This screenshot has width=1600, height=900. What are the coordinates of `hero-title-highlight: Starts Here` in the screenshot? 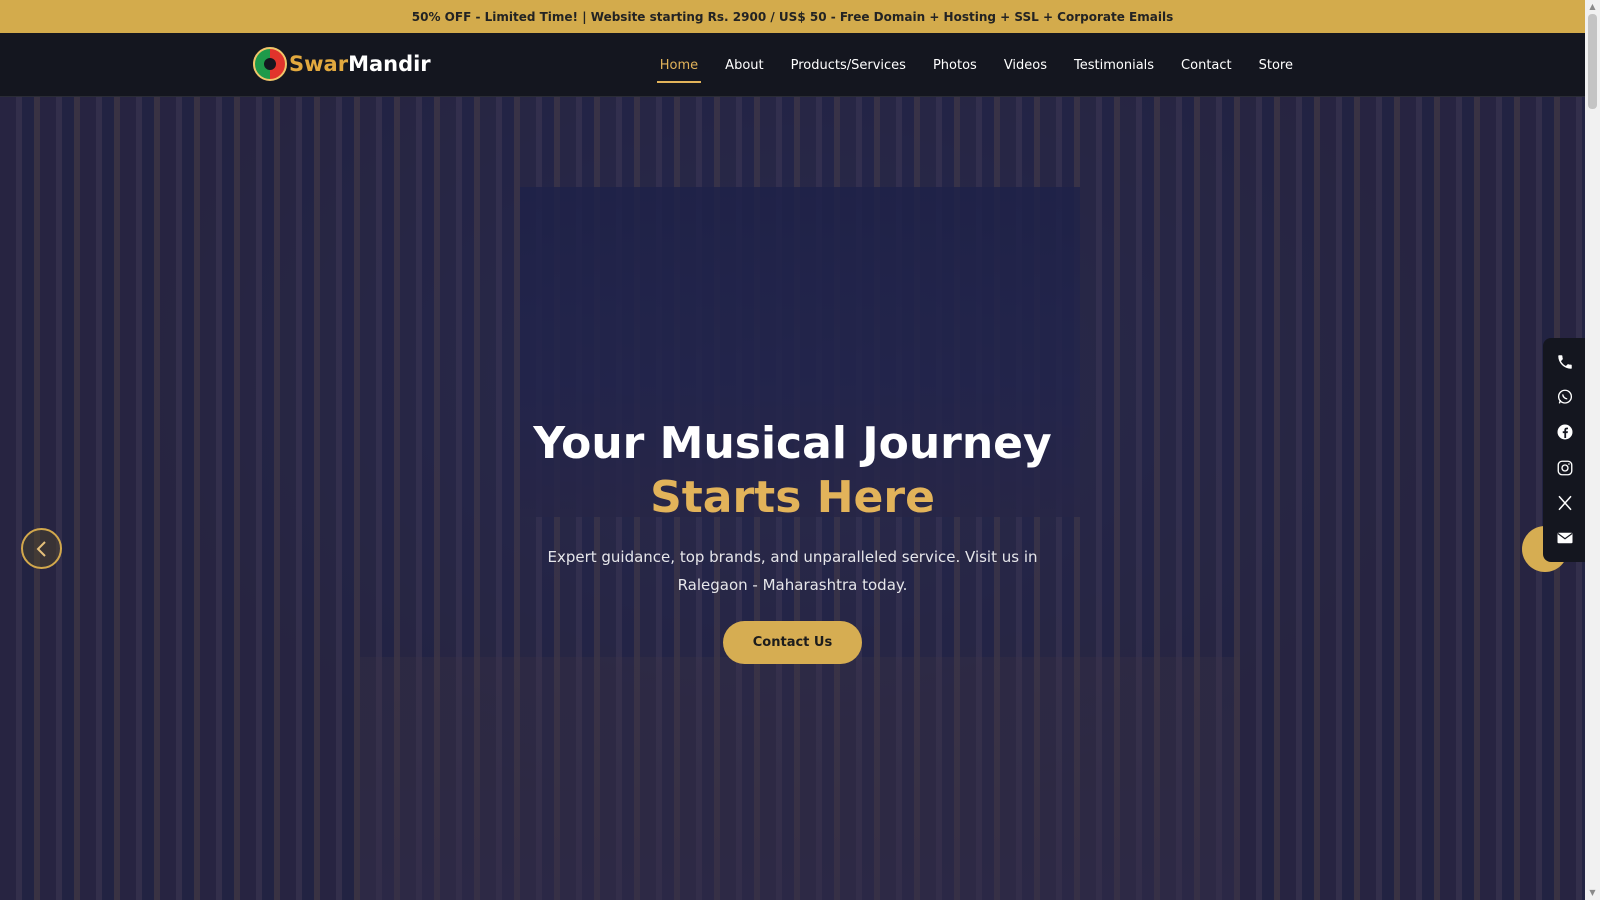 It's located at (792, 497).